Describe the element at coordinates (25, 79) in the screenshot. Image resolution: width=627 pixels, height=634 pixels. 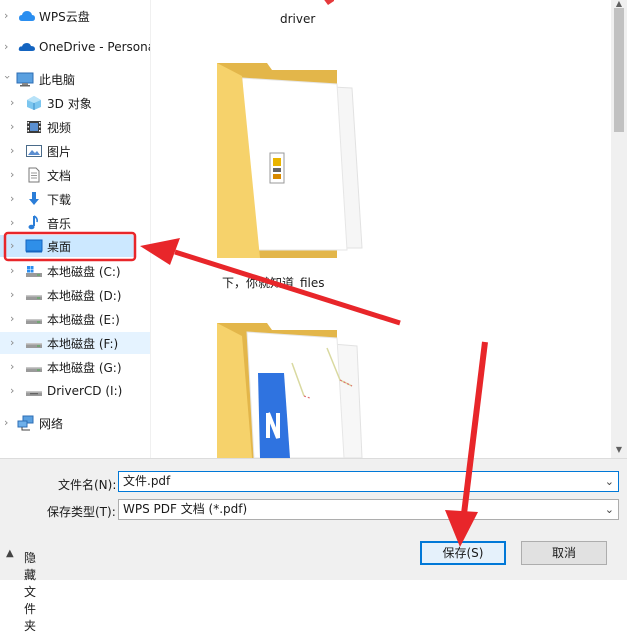
I see `computer-icon` at that location.